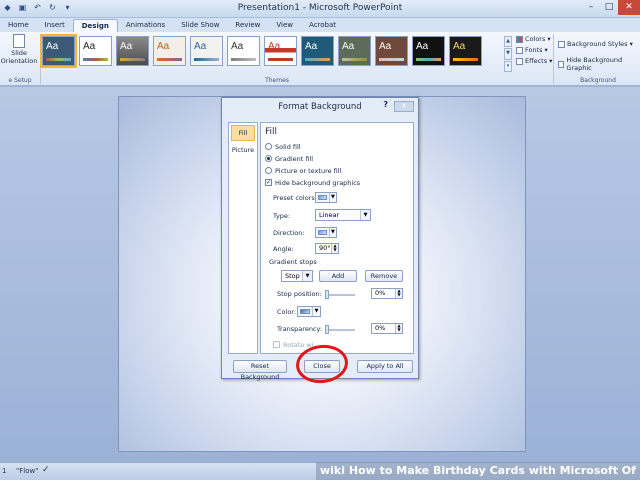 This screenshot has height=480, width=640. Describe the element at coordinates (18, 25) in the screenshot. I see `tab-home: Home` at that location.